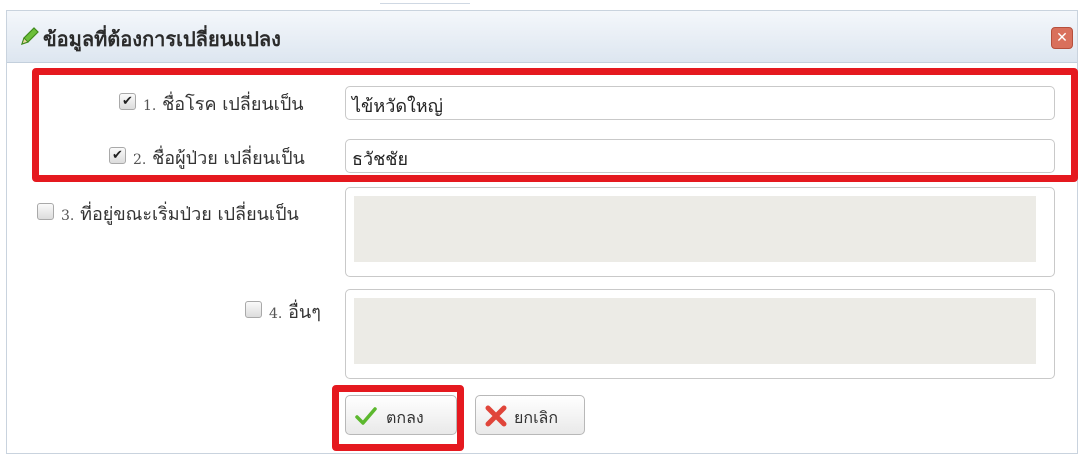 This screenshot has height=457, width=1082. I want to click on field-4-label: 4. อื่นๆ, so click(295, 311).